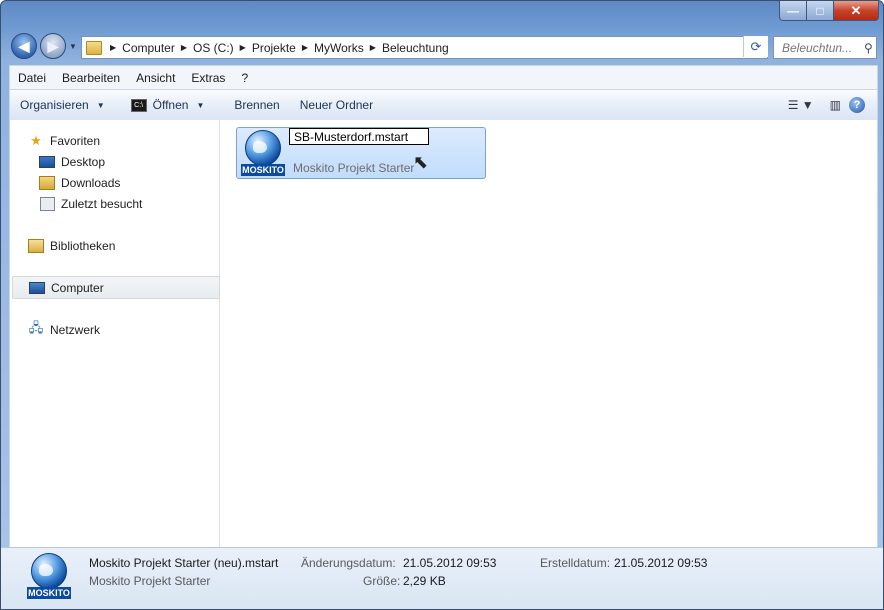  What do you see at coordinates (575, 563) in the screenshot?
I see `details-created-label: Erstelldatum:` at bounding box center [575, 563].